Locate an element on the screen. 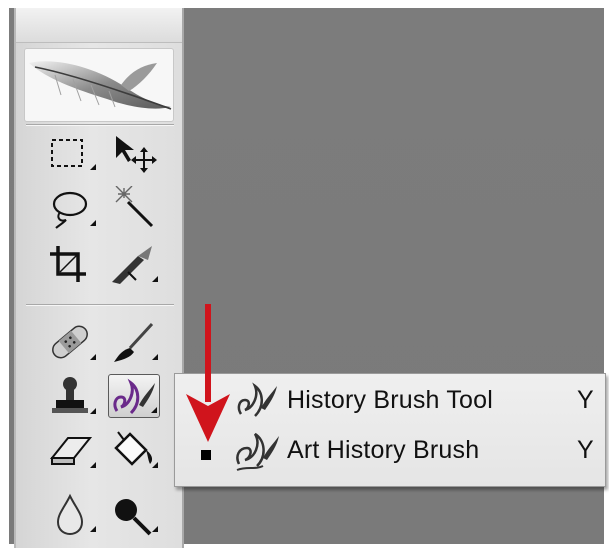 The image size is (609, 550). healing-brush-tool is located at coordinates (72, 342).